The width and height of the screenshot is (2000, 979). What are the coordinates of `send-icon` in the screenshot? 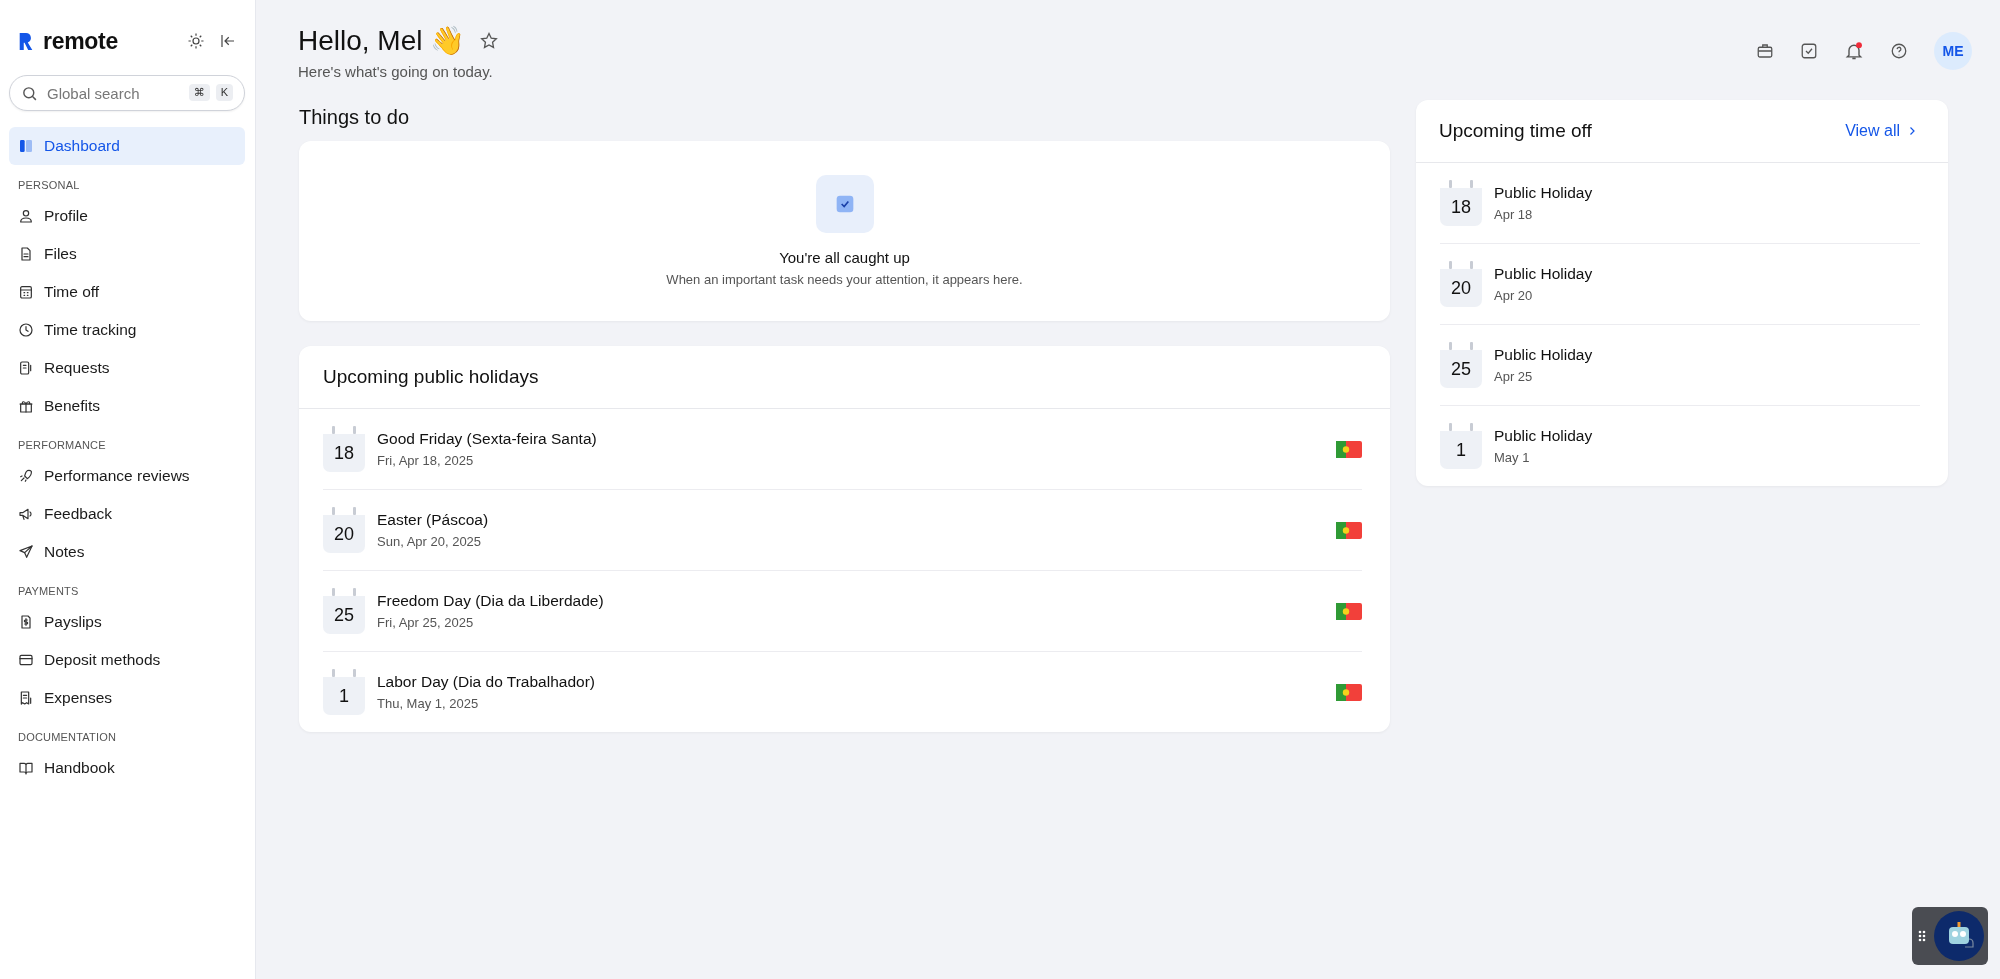 It's located at (26, 552).